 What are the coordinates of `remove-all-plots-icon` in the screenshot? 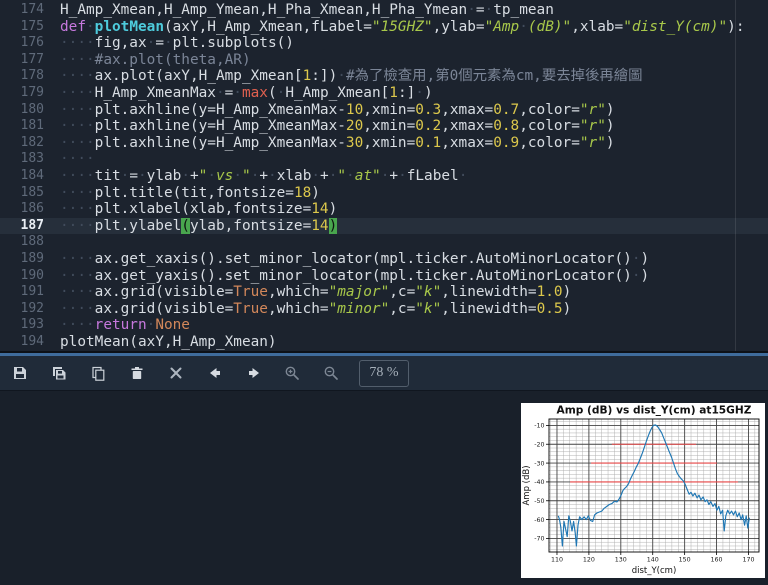 It's located at (175, 373).